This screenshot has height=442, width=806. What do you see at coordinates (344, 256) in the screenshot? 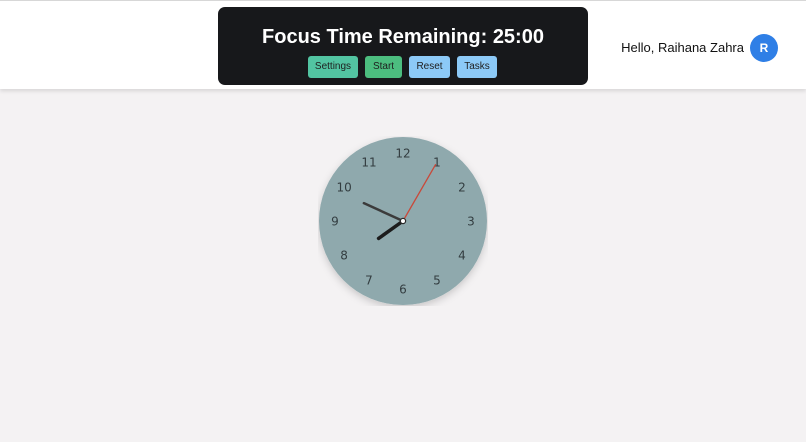
I see `clock-number-8: 8` at bounding box center [344, 256].